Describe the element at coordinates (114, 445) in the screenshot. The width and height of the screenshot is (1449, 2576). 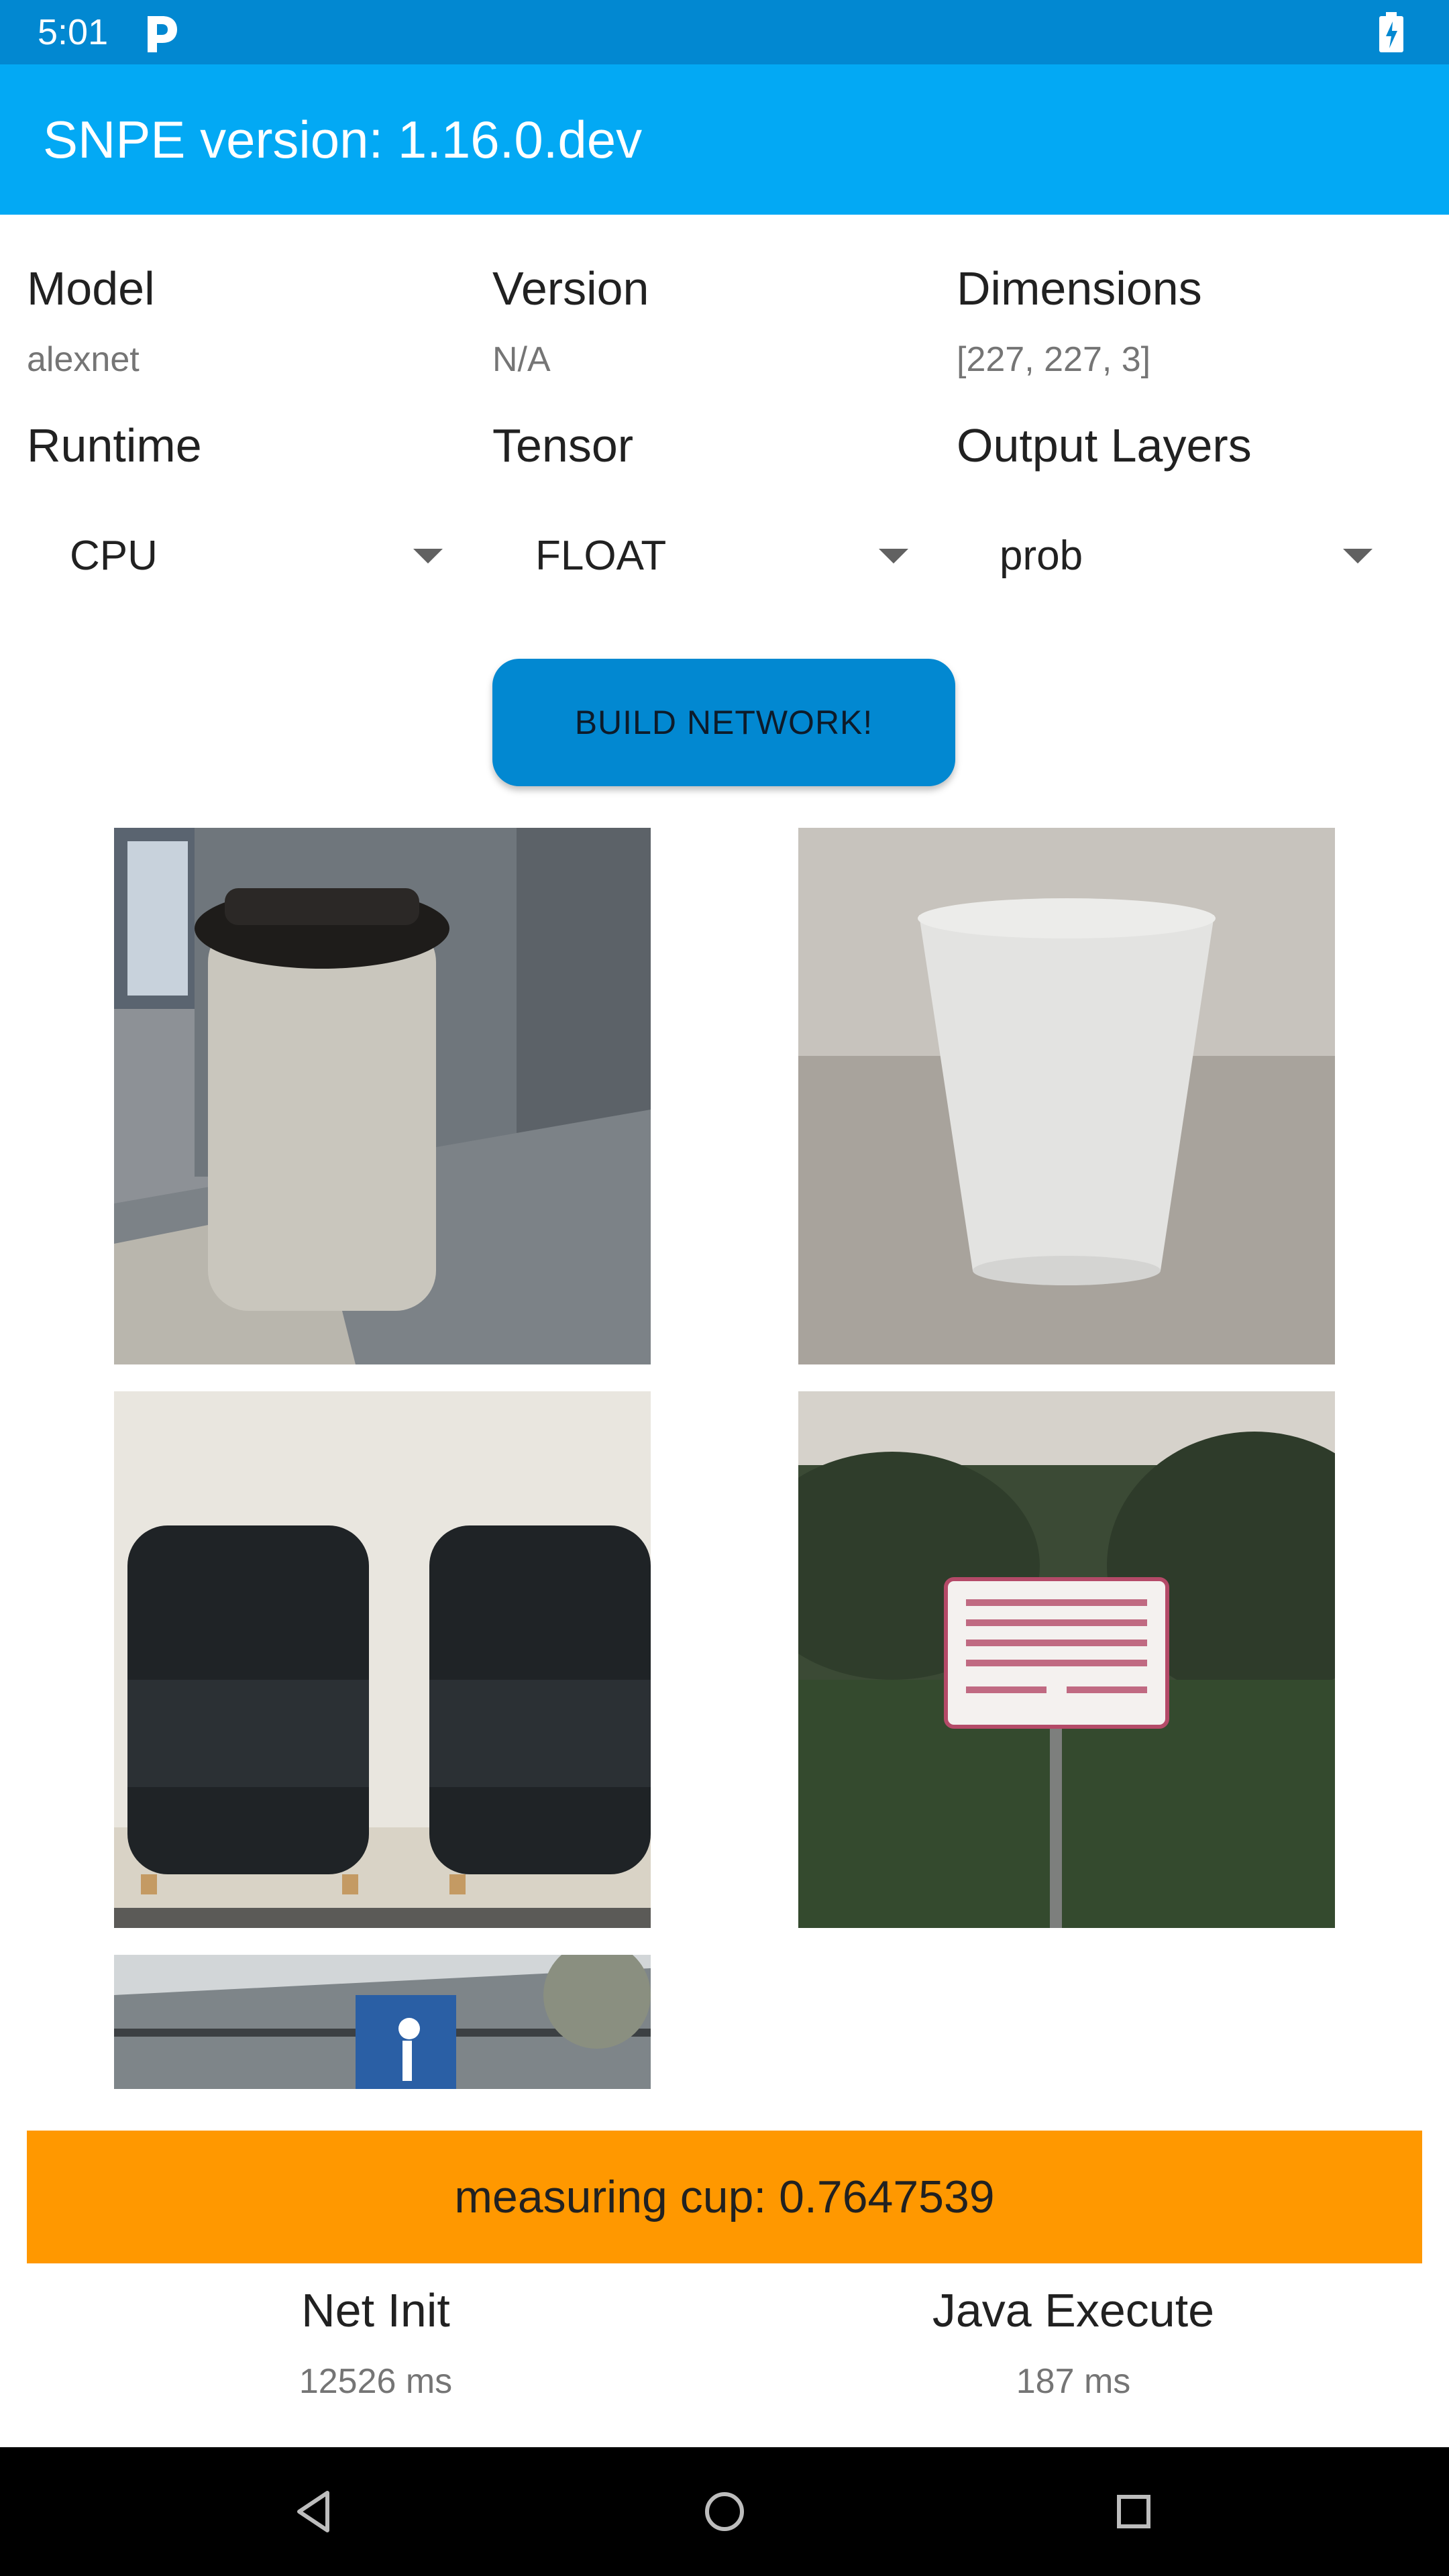
I see `runtime-label: Runtime` at that location.